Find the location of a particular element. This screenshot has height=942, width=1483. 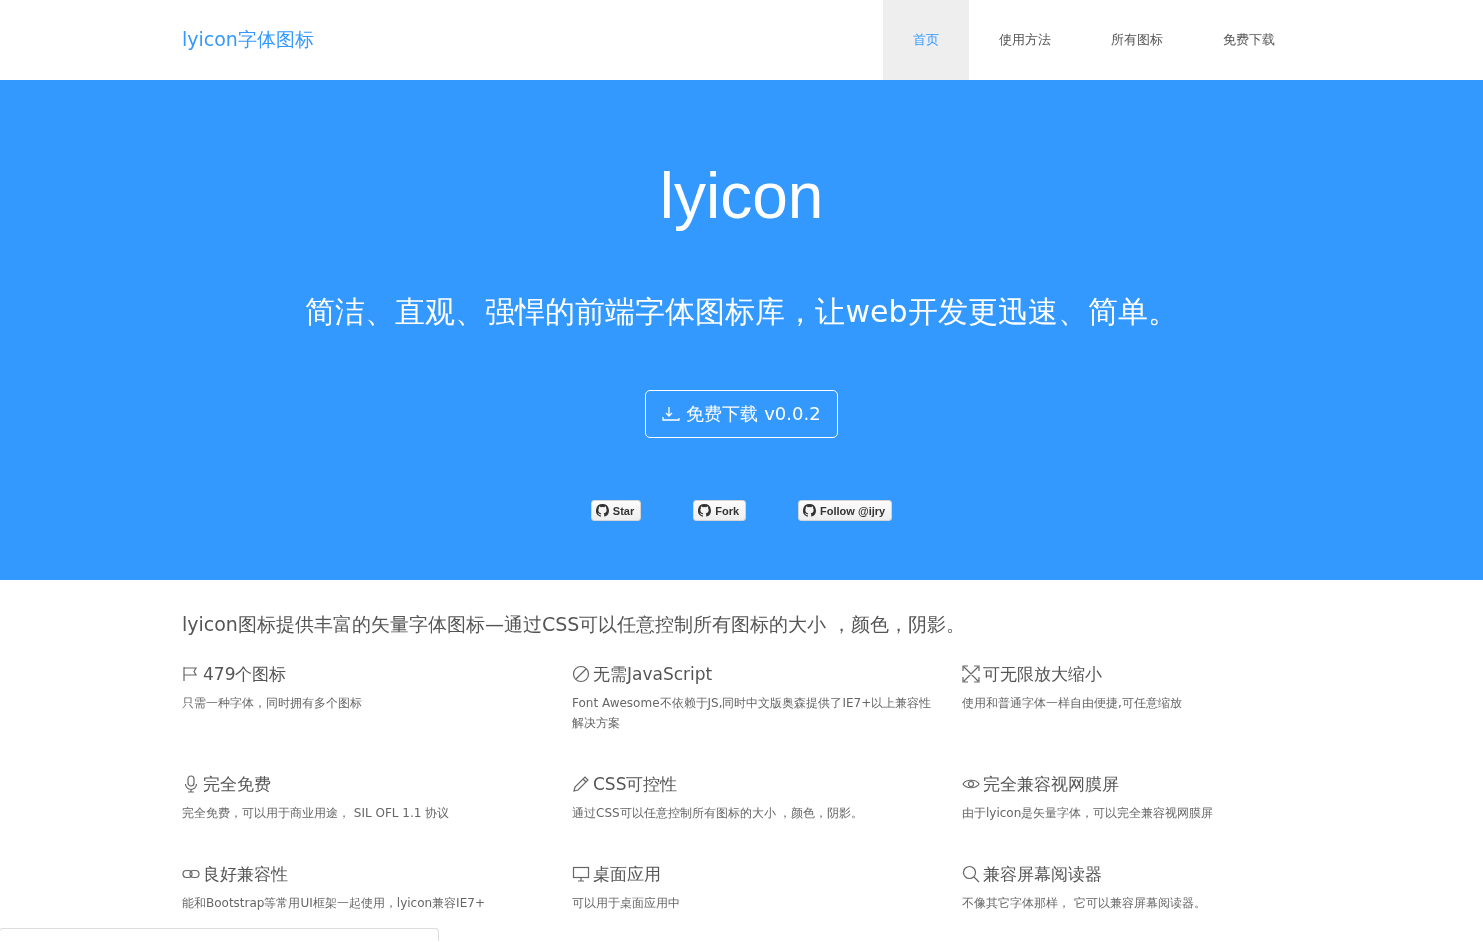

search-icon is located at coordinates (971, 874).